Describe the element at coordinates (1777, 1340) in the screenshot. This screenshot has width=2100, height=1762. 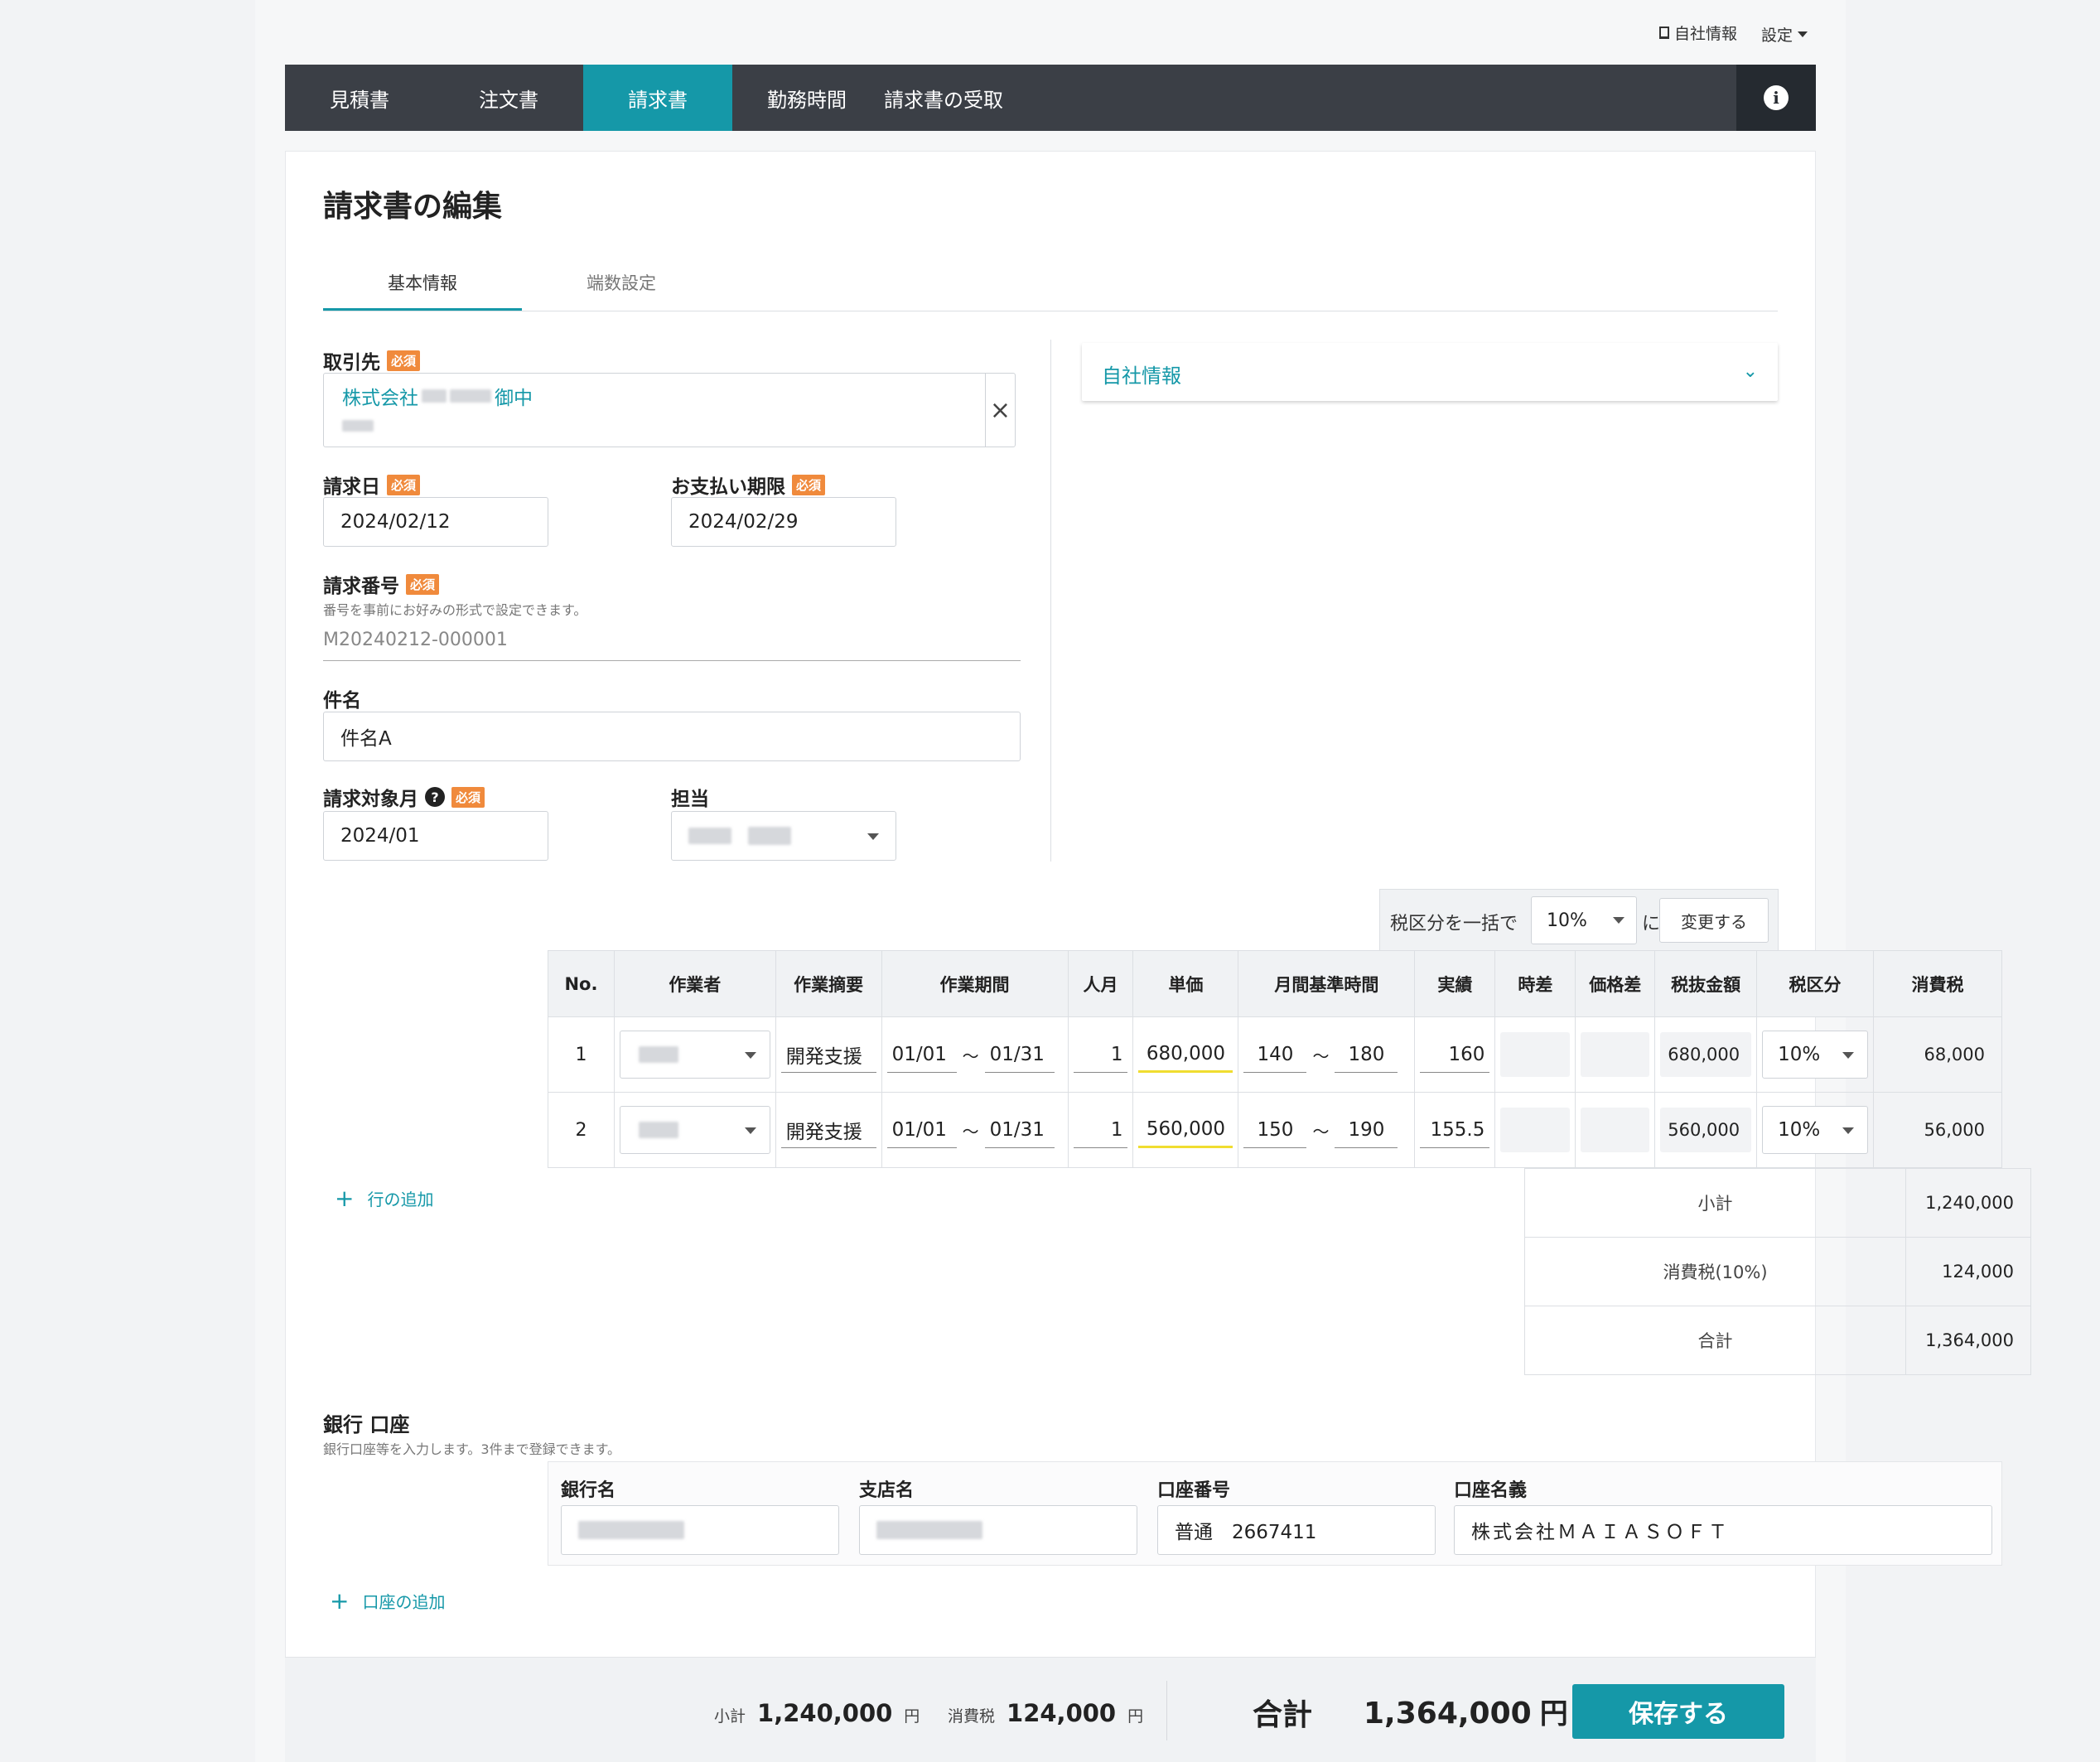
I see `total-row: 合計 1,364,000` at that location.